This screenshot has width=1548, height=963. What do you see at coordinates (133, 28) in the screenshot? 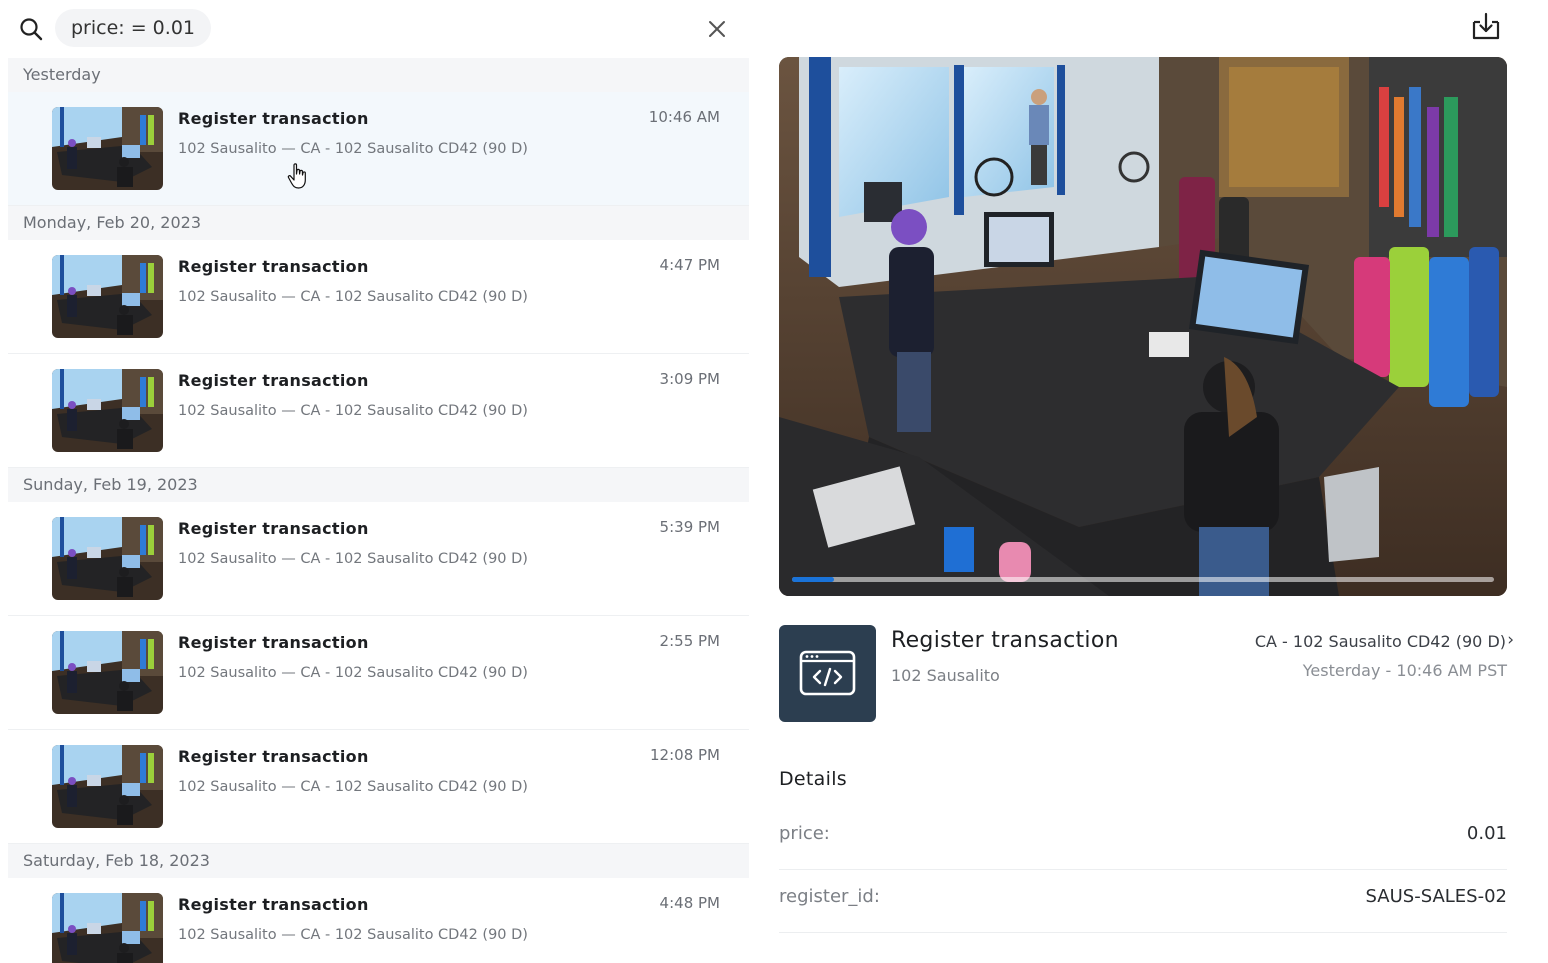
I see `search-query-chip: price: = 0.01` at bounding box center [133, 28].